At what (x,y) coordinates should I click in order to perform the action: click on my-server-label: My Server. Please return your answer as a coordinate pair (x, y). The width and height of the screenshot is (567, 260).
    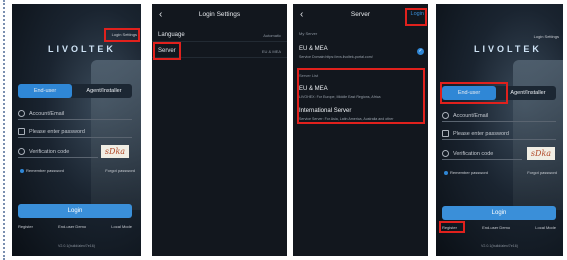
    Looking at the image, I should click on (308, 33).